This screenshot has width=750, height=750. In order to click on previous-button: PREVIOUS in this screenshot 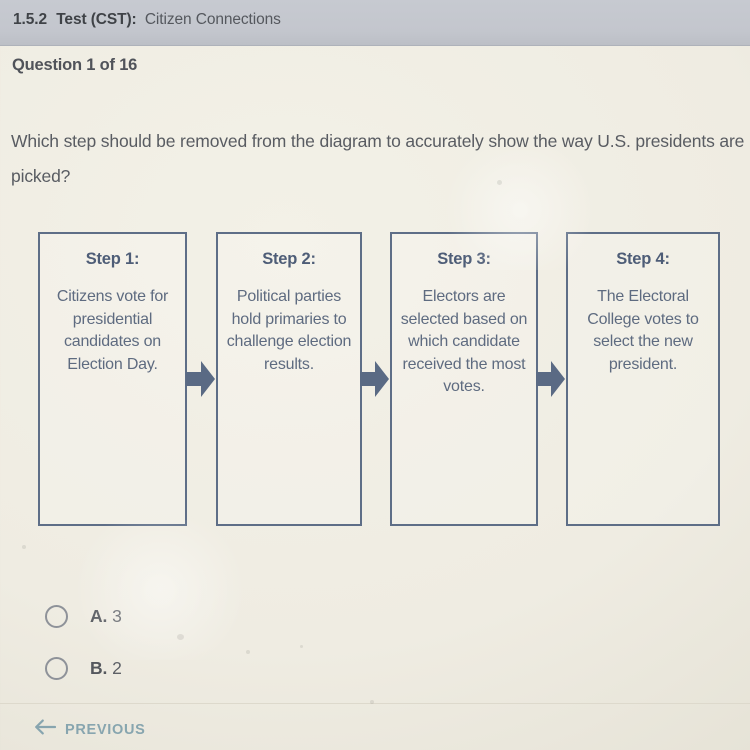, I will do `click(90, 729)`.